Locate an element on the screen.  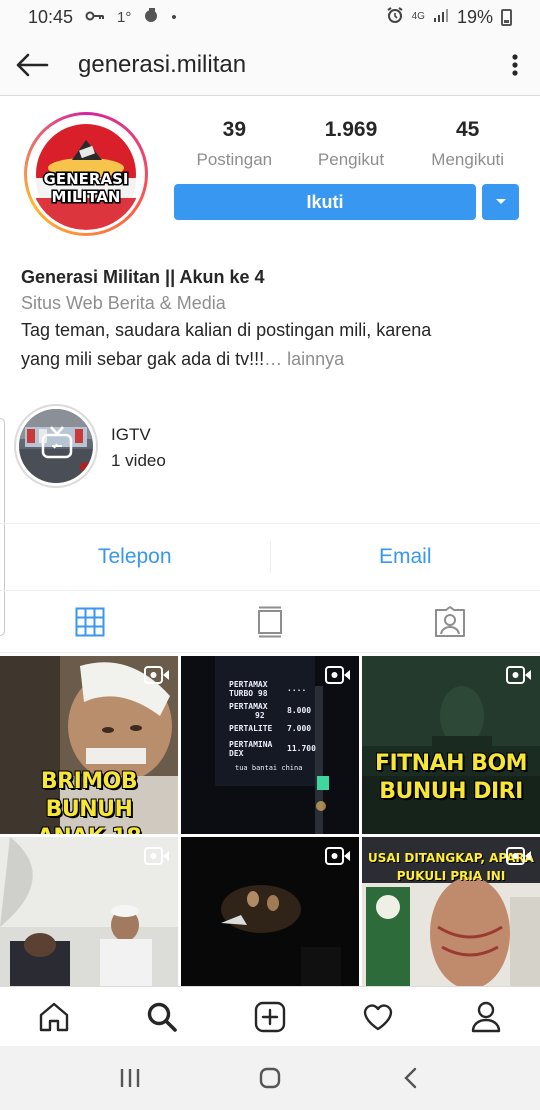
igtv-thumbnail is located at coordinates (56, 446).